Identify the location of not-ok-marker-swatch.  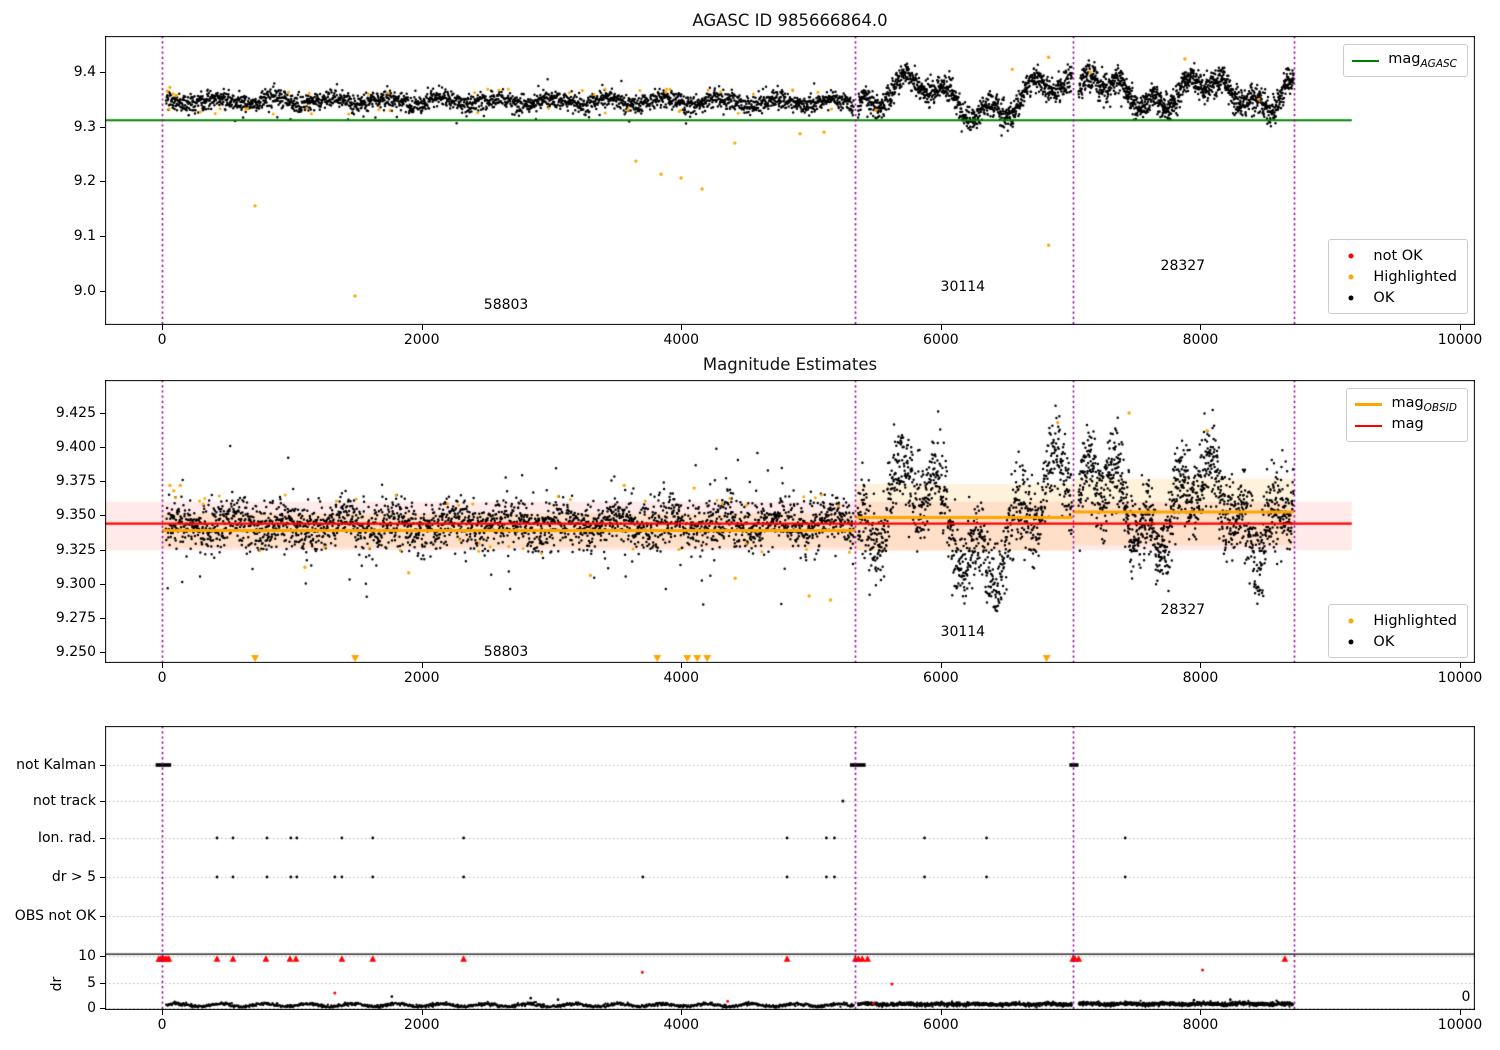
(1350, 256).